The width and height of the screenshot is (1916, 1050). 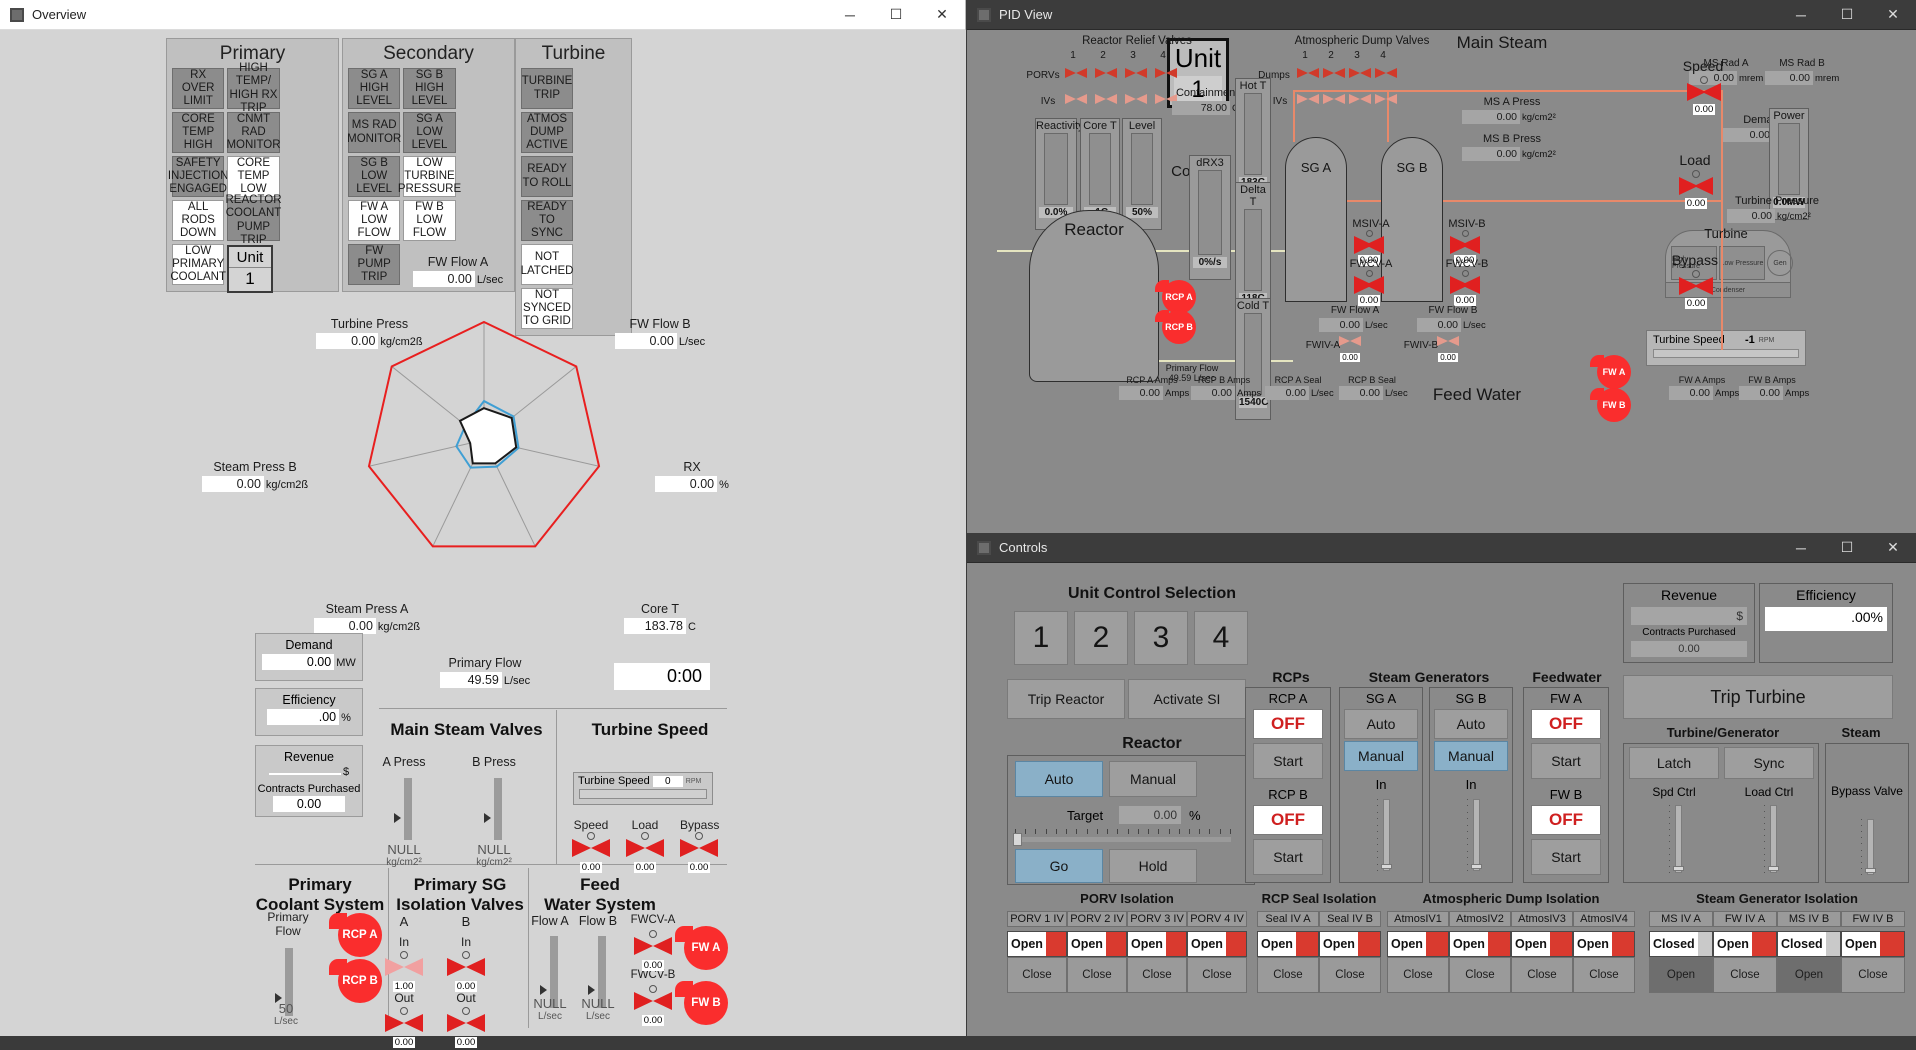 I want to click on latch-button: Latch, so click(x=1674, y=763).